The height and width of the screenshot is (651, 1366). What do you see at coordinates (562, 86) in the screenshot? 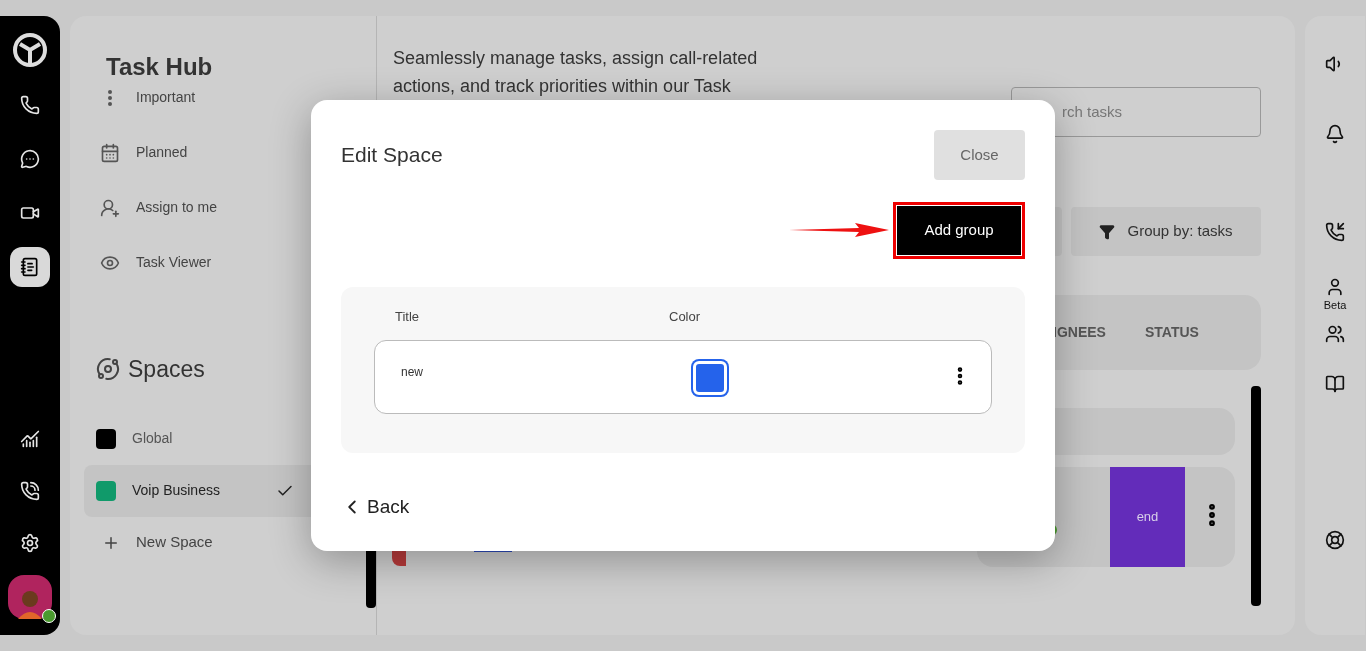
I see `description-text: actions, and track priorities within our Task` at bounding box center [562, 86].